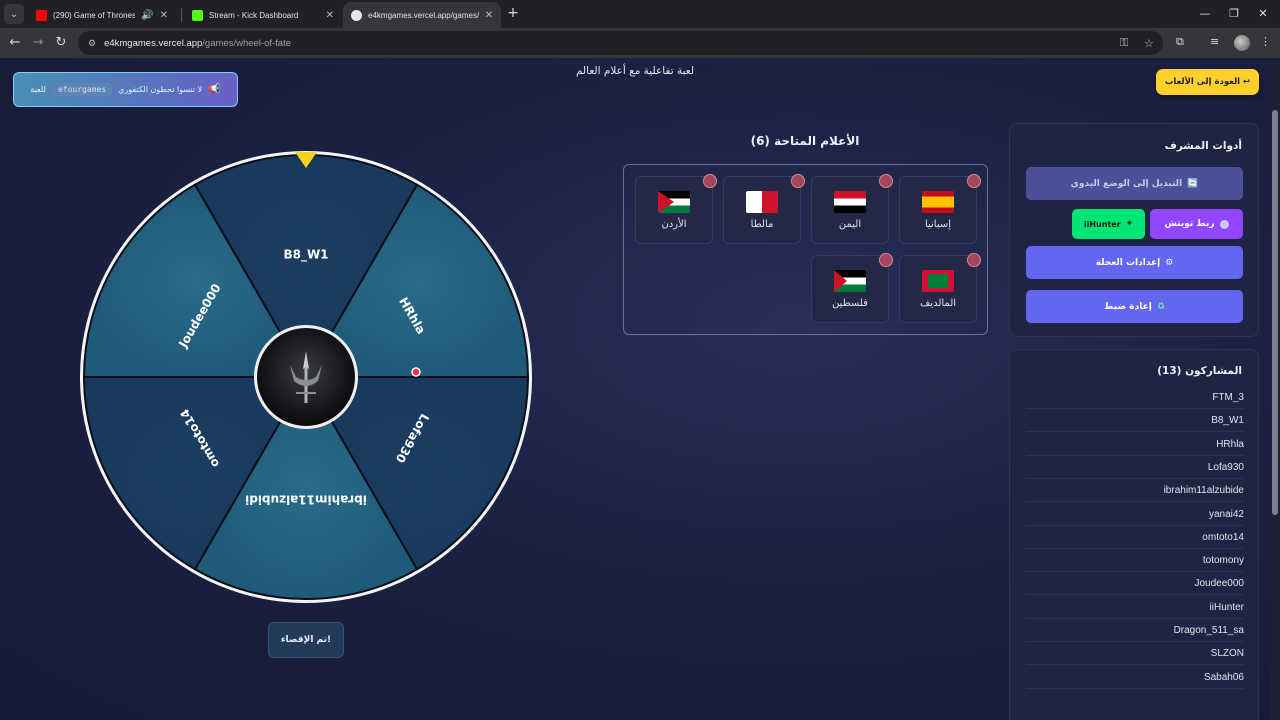 Image resolution: width=1280 pixels, height=720 pixels. What do you see at coordinates (1160, 306) in the screenshot?
I see `recycle-icon: ♻` at bounding box center [1160, 306].